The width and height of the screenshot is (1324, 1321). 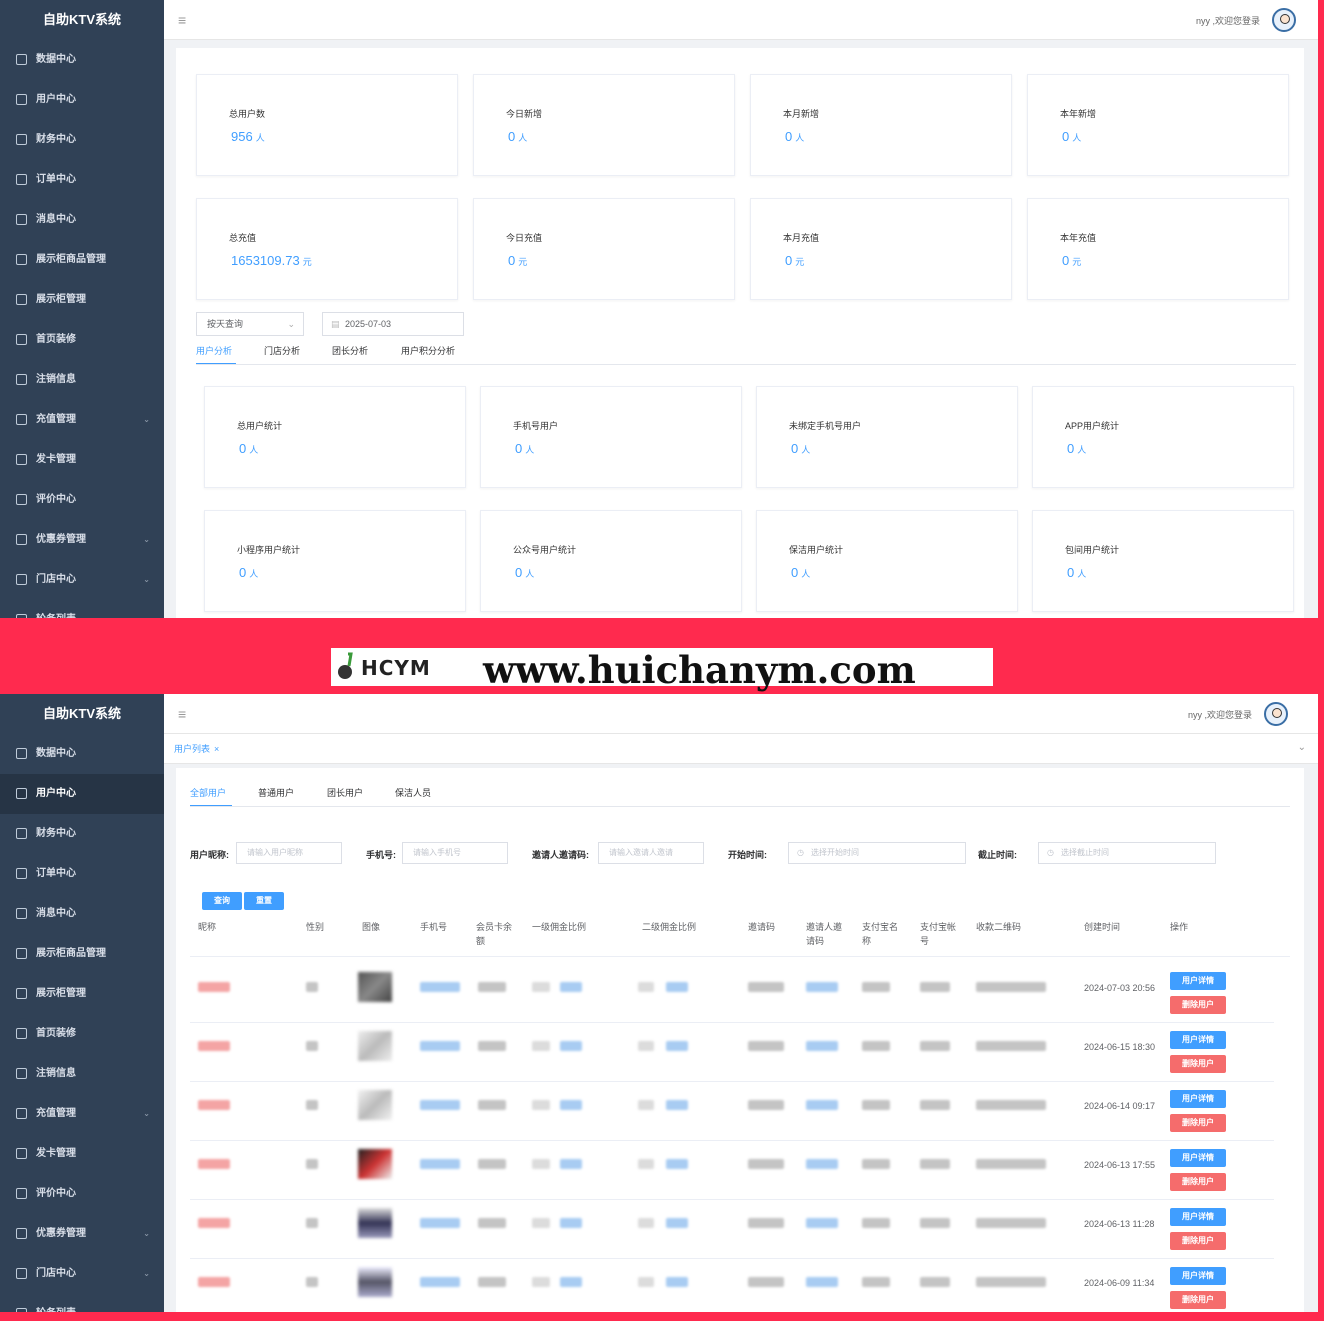 What do you see at coordinates (428, 350) in the screenshot?
I see `tab-points-analysis: 用户积分分析` at bounding box center [428, 350].